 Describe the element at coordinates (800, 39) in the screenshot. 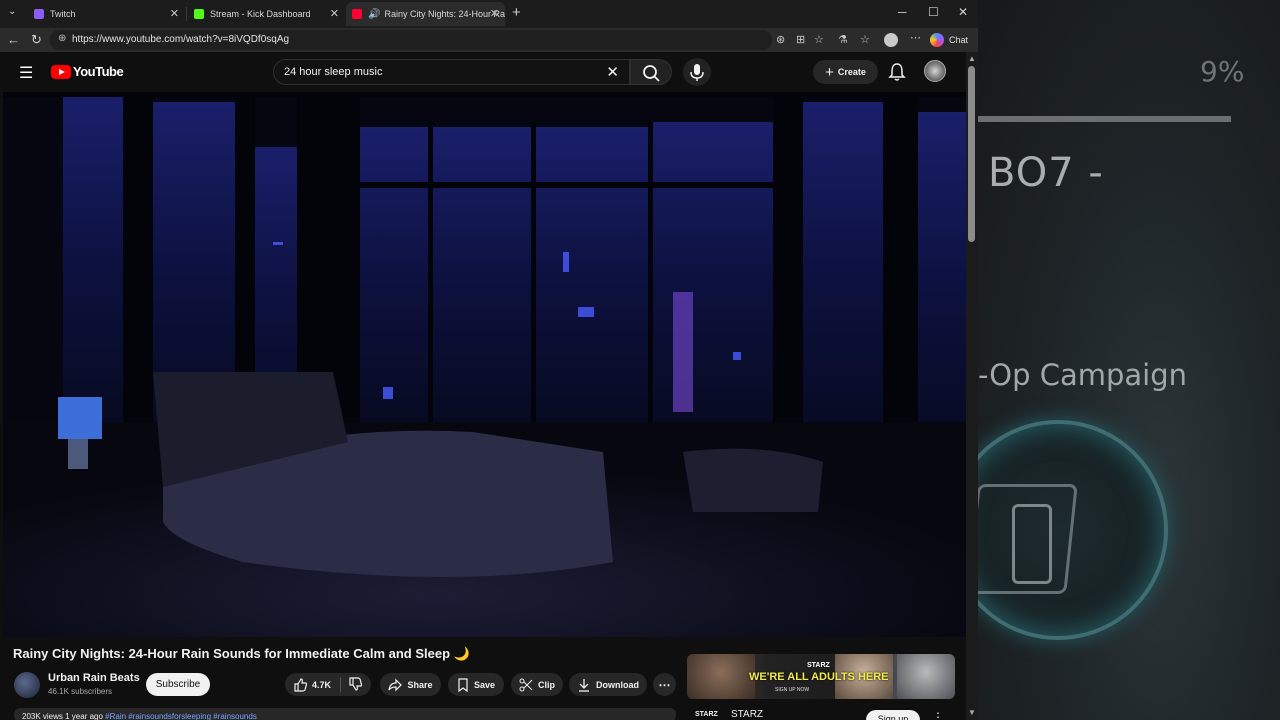

I see `apps-icon: ⊞` at that location.